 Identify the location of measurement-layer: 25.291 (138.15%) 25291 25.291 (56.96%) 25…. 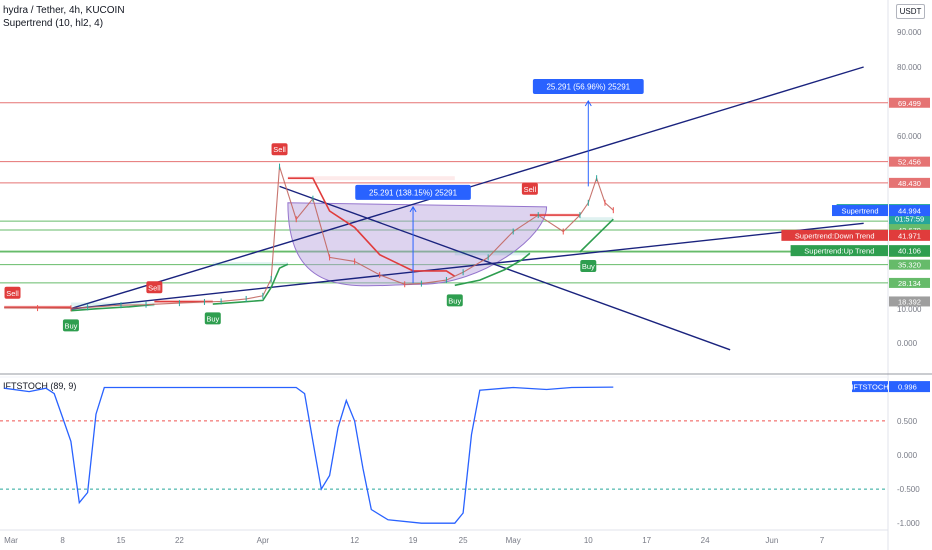
(499, 181).